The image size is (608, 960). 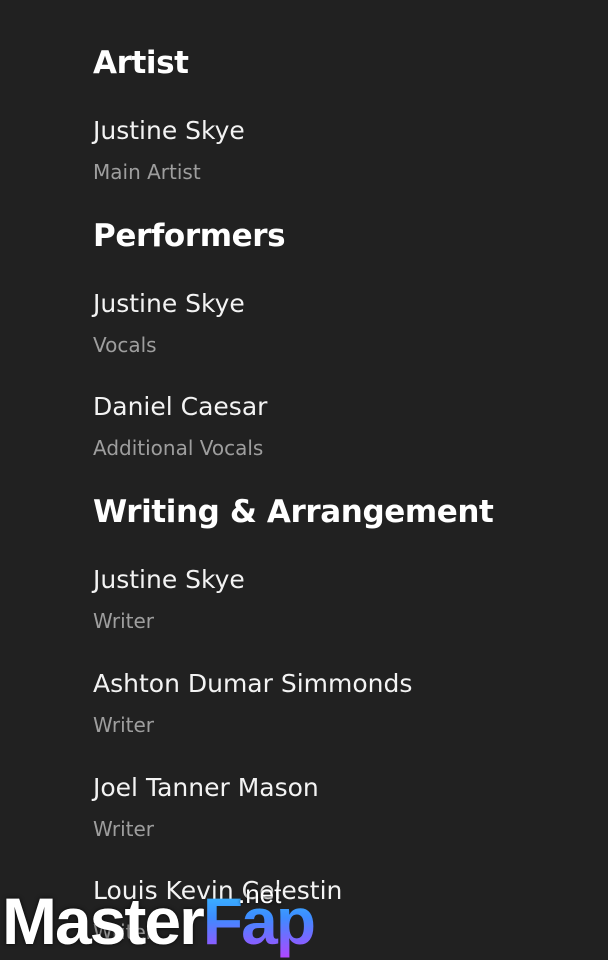 What do you see at coordinates (293, 512) in the screenshot?
I see `section-title-writing-arrangement: Writing & Arrangement` at bounding box center [293, 512].